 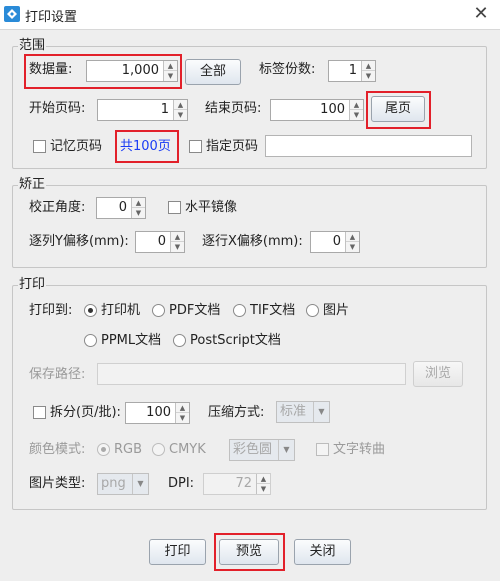 I want to click on radio-rgb, so click(x=103, y=449).